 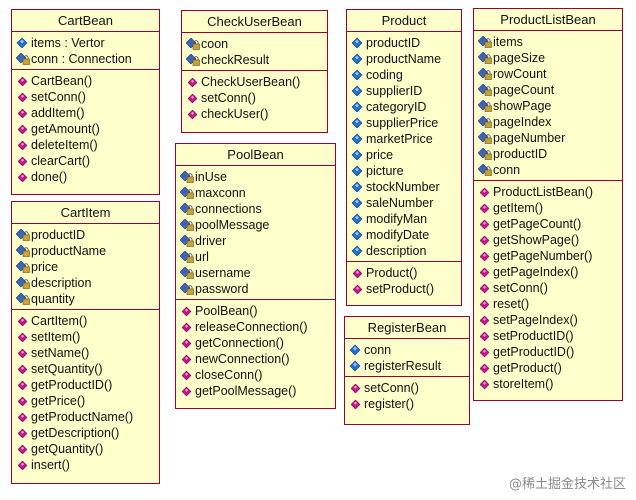 What do you see at coordinates (255, 193) in the screenshot?
I see `attribute-row: maxconn` at bounding box center [255, 193].